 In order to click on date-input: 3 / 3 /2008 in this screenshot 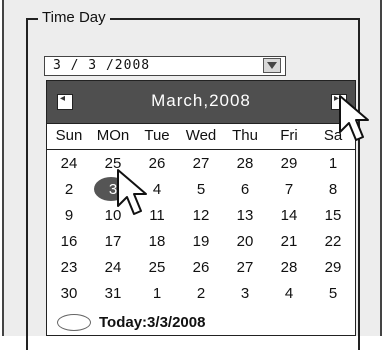, I will do `click(165, 66)`.